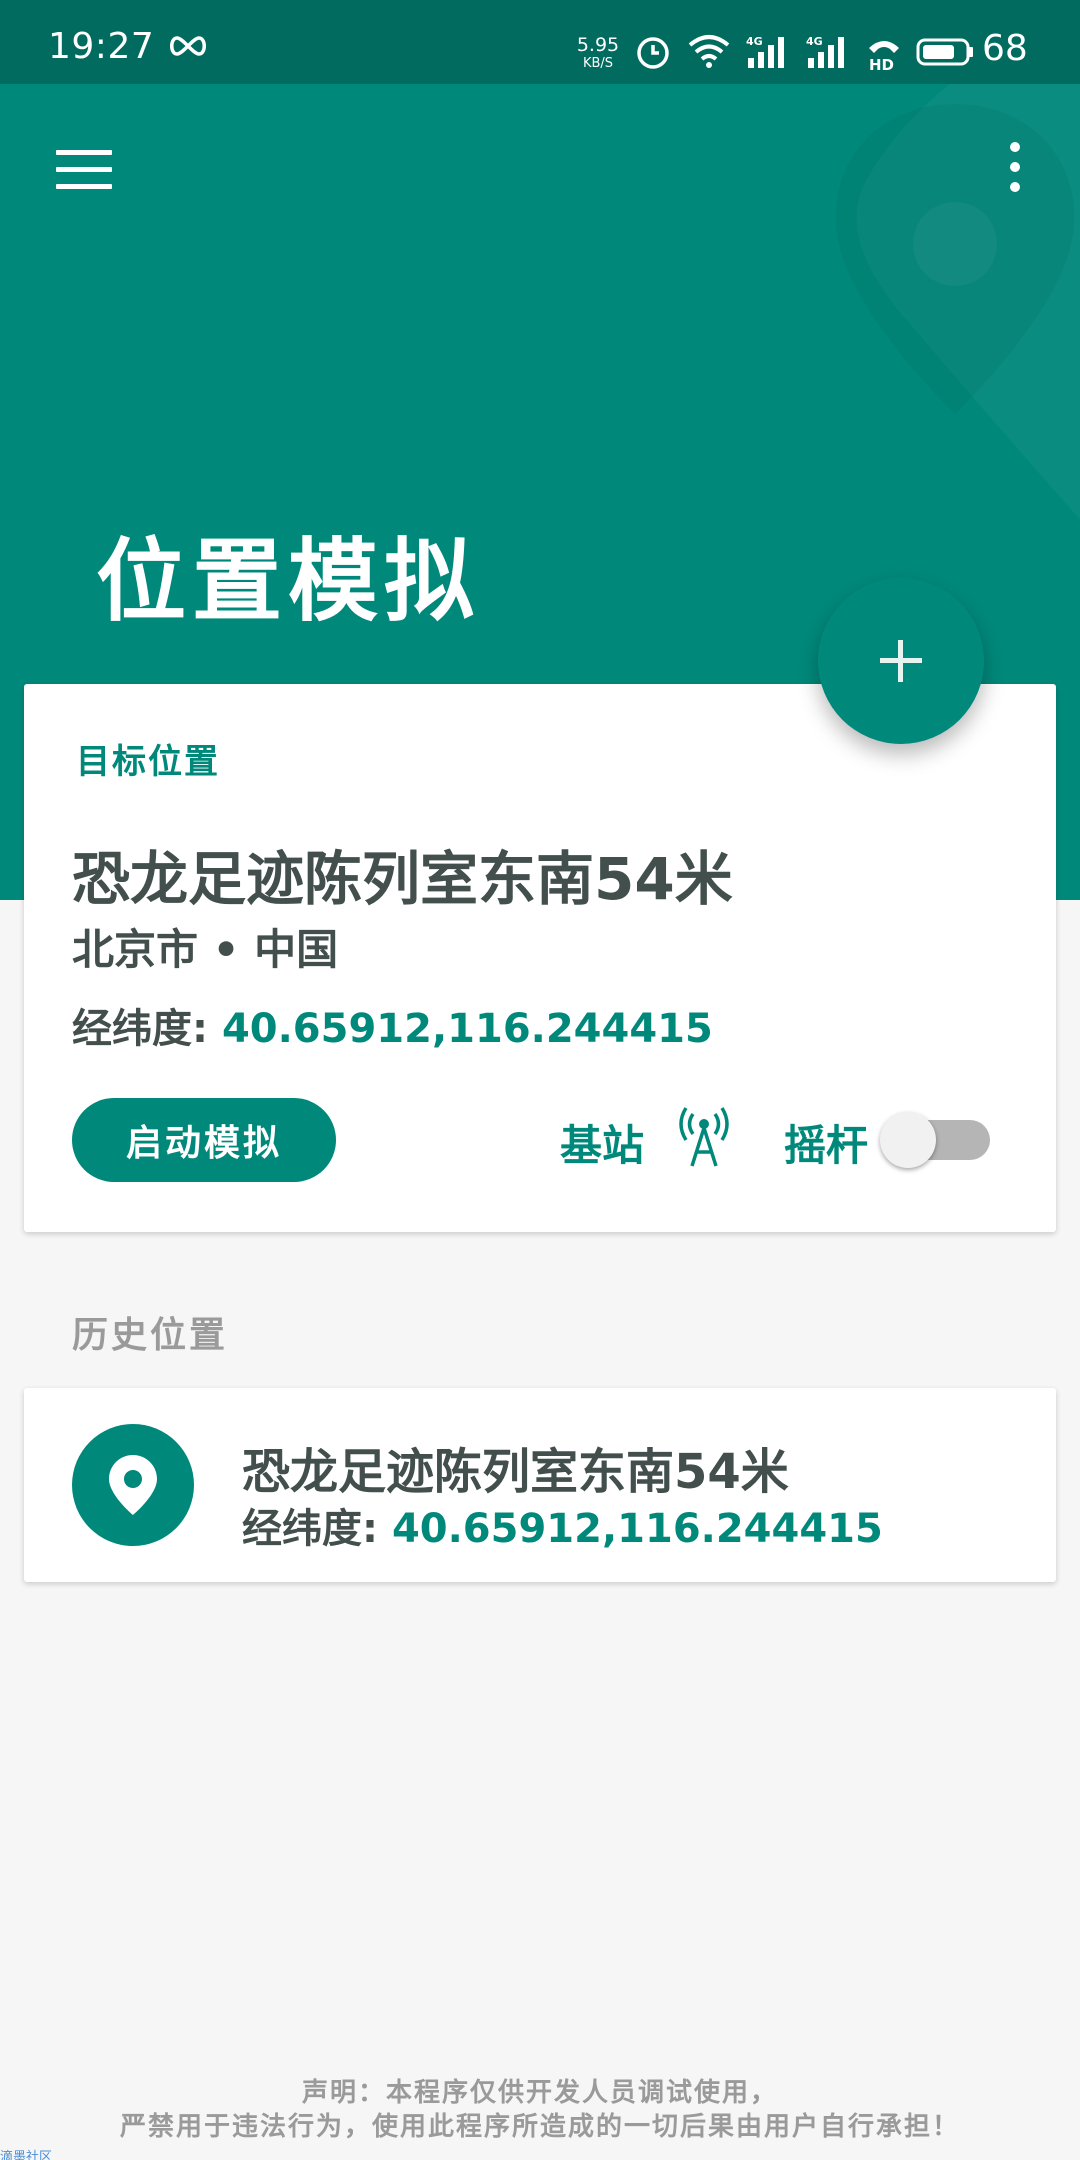  Describe the element at coordinates (515, 1472) in the screenshot. I see `history-item-name: 恐龙足迹陈列室东南54米` at that location.